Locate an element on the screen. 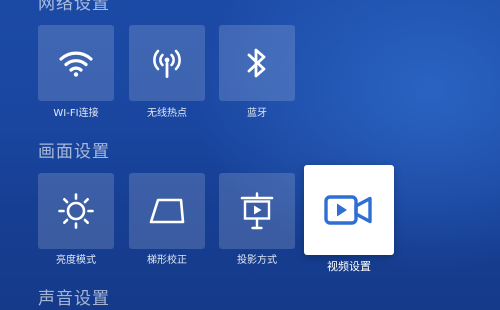  hotspot-label: 无线热点 is located at coordinates (167, 113).